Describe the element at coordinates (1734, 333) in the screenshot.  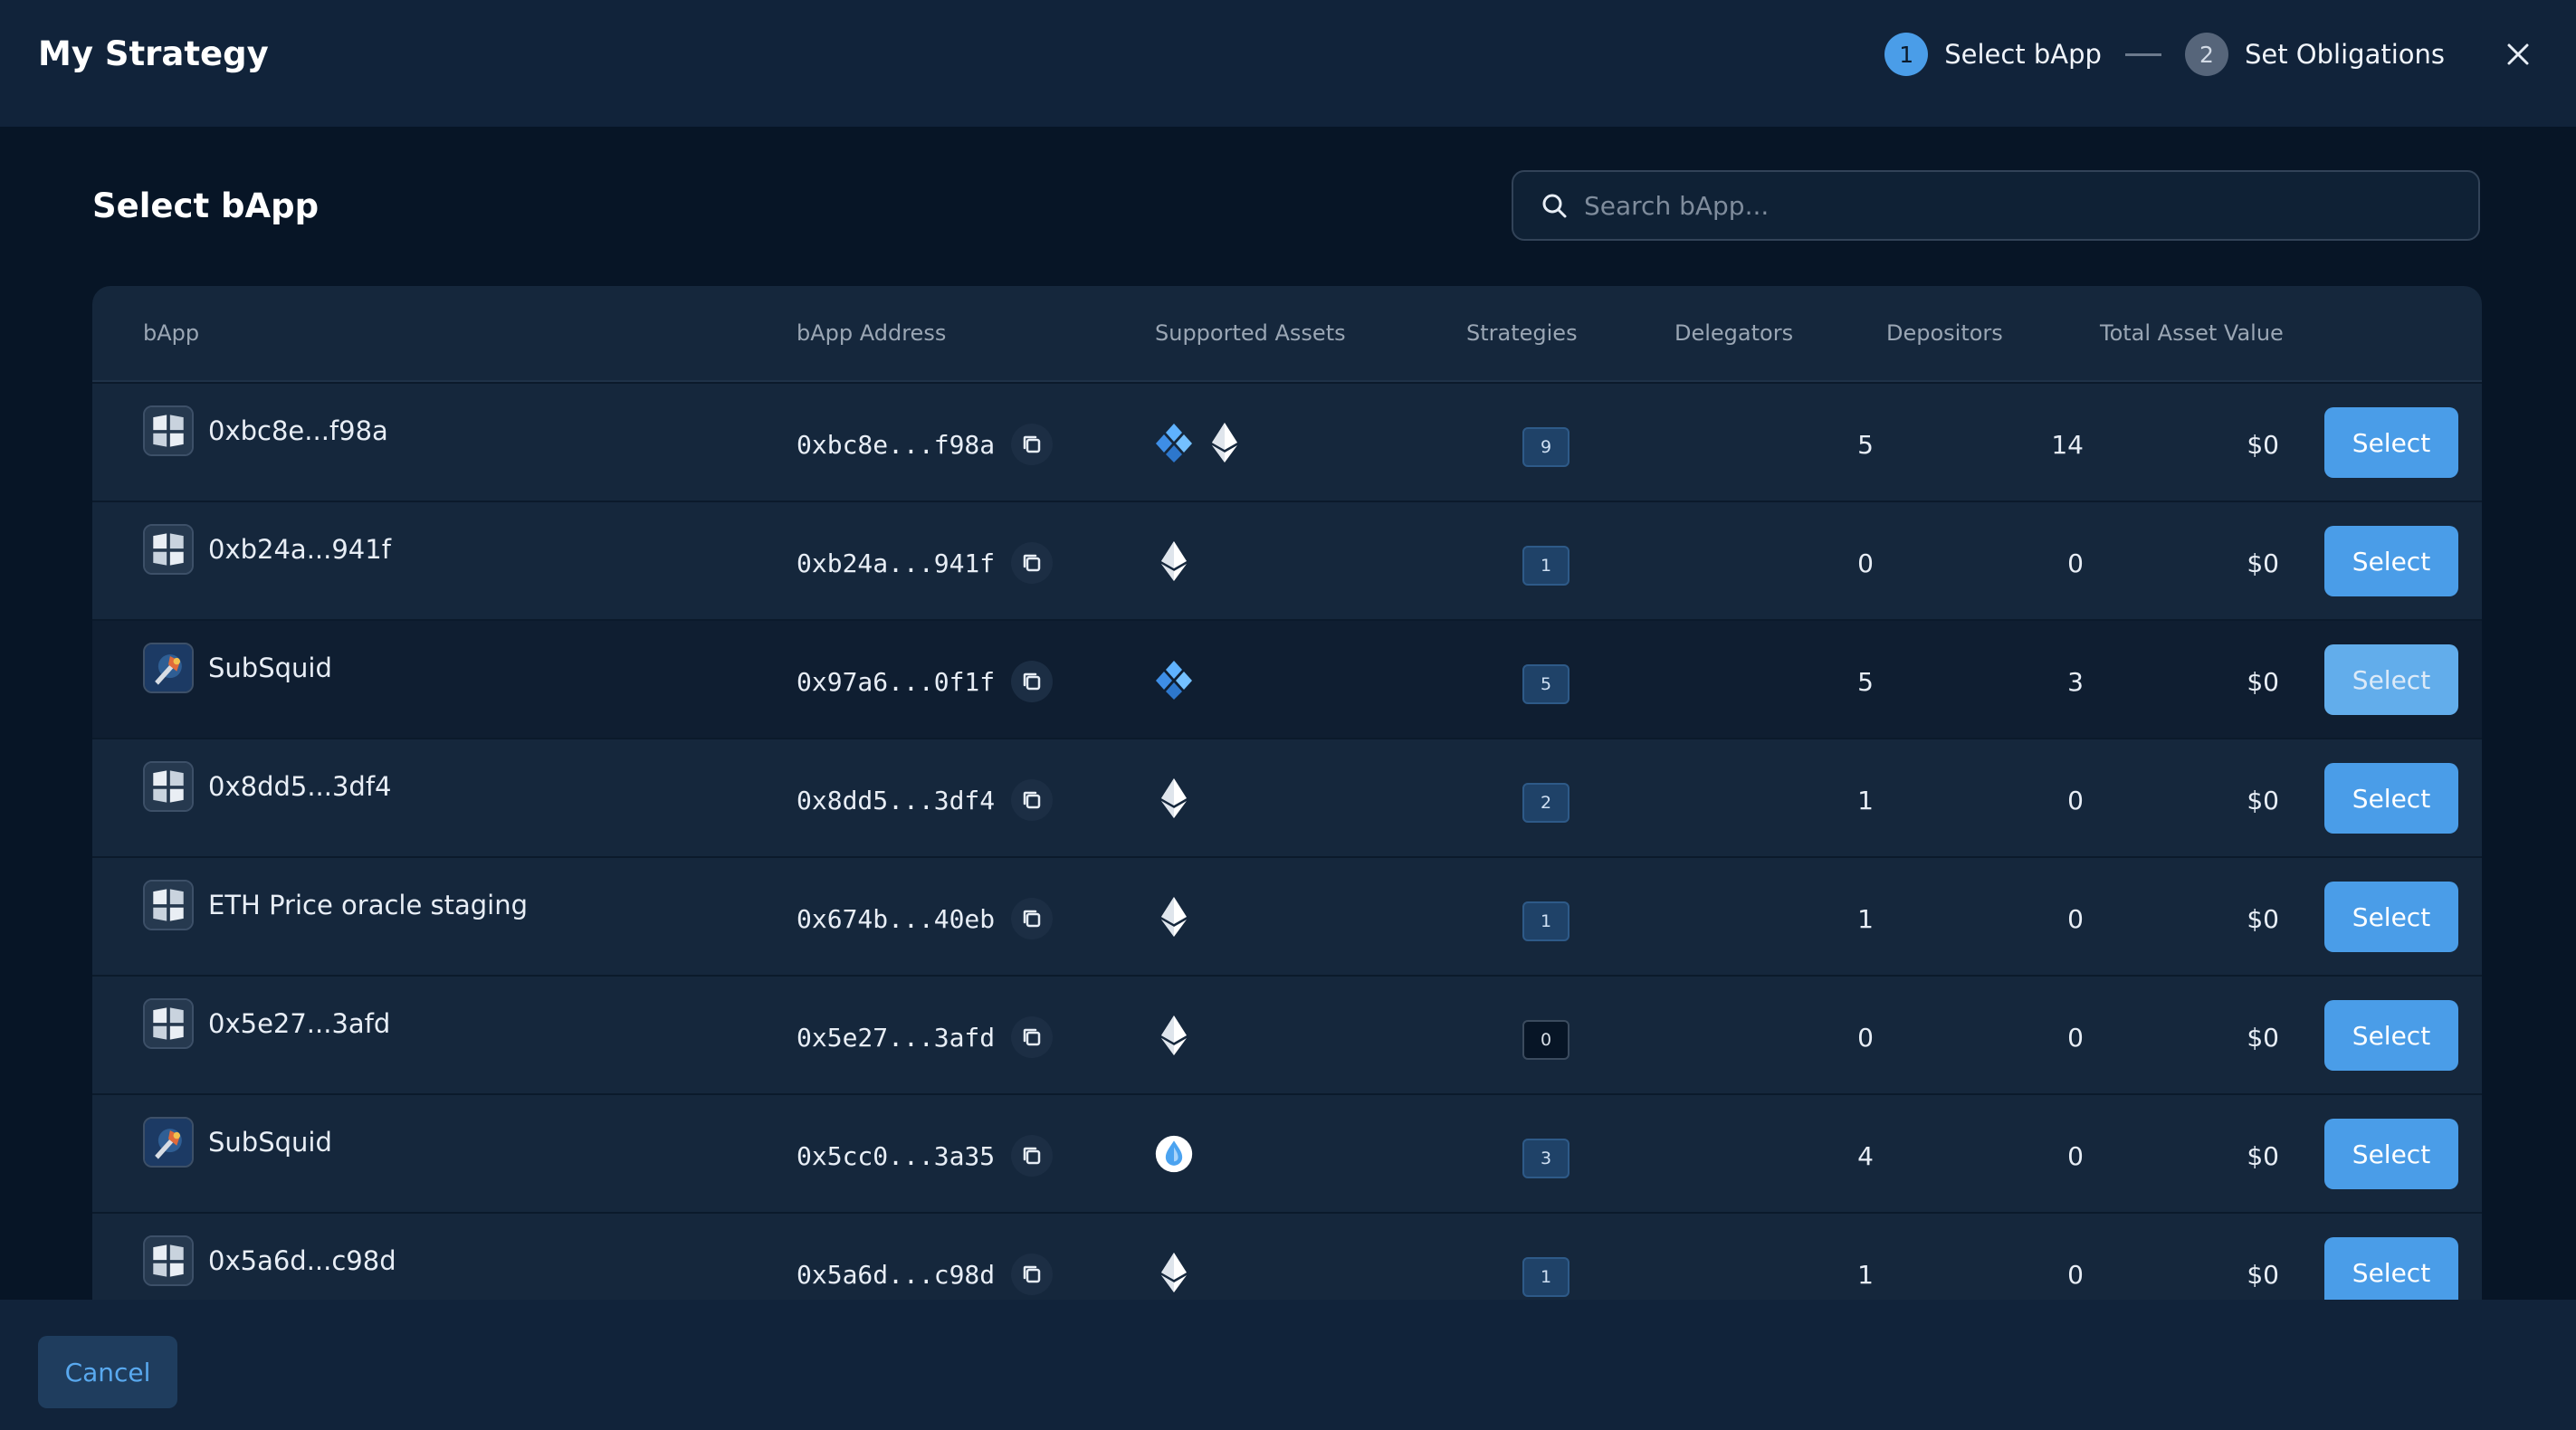
I see `column-header-delegators: Delegators` at that location.